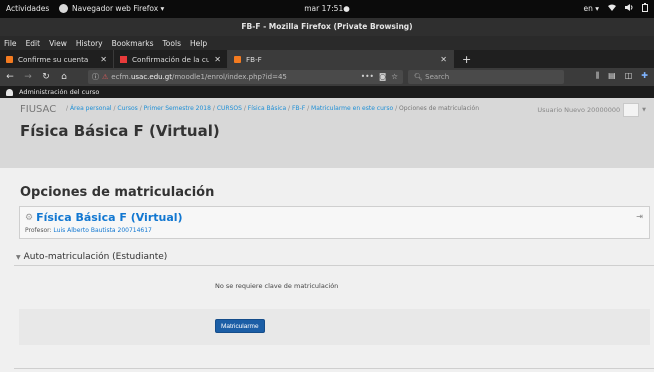  What do you see at coordinates (89, 43) in the screenshot?
I see `menu-history: History` at bounding box center [89, 43].